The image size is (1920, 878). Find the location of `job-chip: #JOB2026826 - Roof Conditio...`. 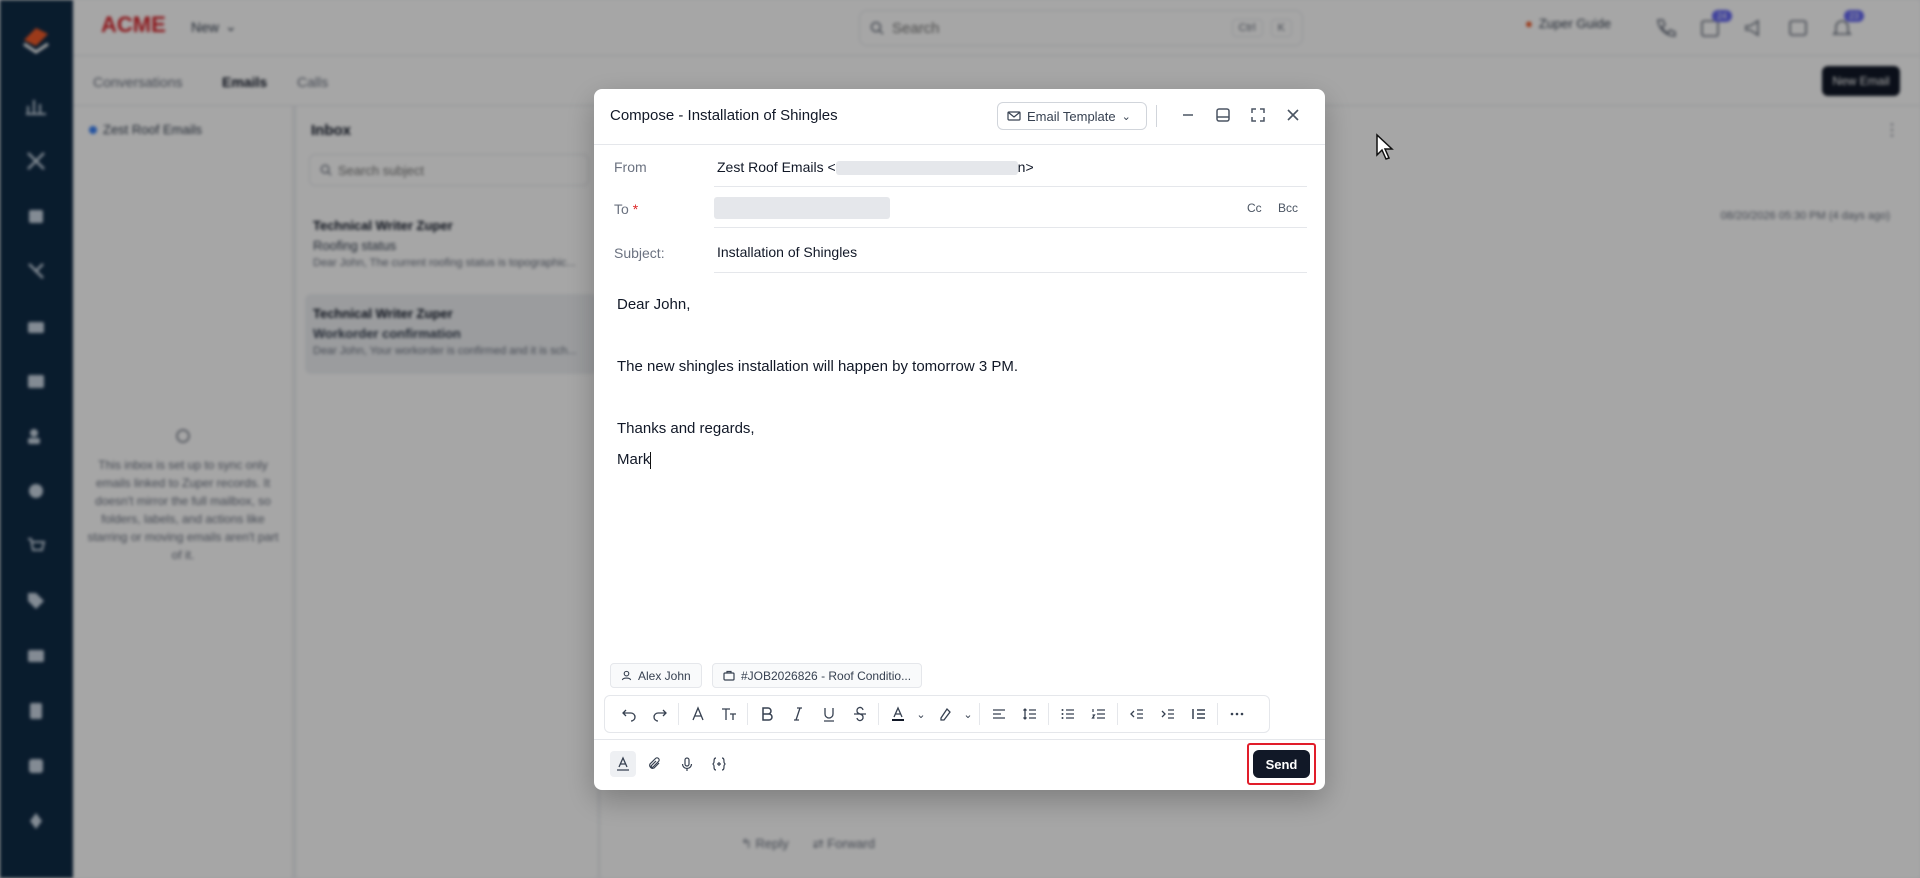

job-chip: #JOB2026826 - Roof Conditio... is located at coordinates (817, 675).